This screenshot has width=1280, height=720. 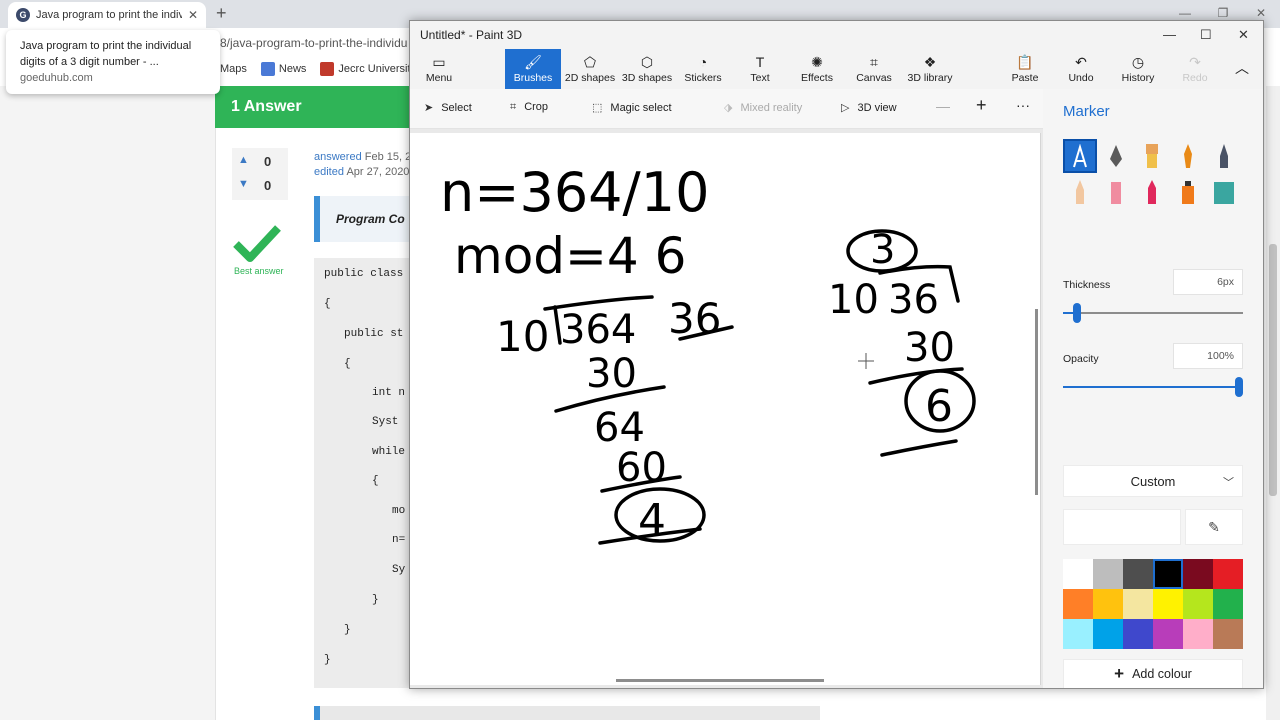 I want to click on 3d-shapes-button: ⬡ 3D shapes, so click(x=647, y=69).